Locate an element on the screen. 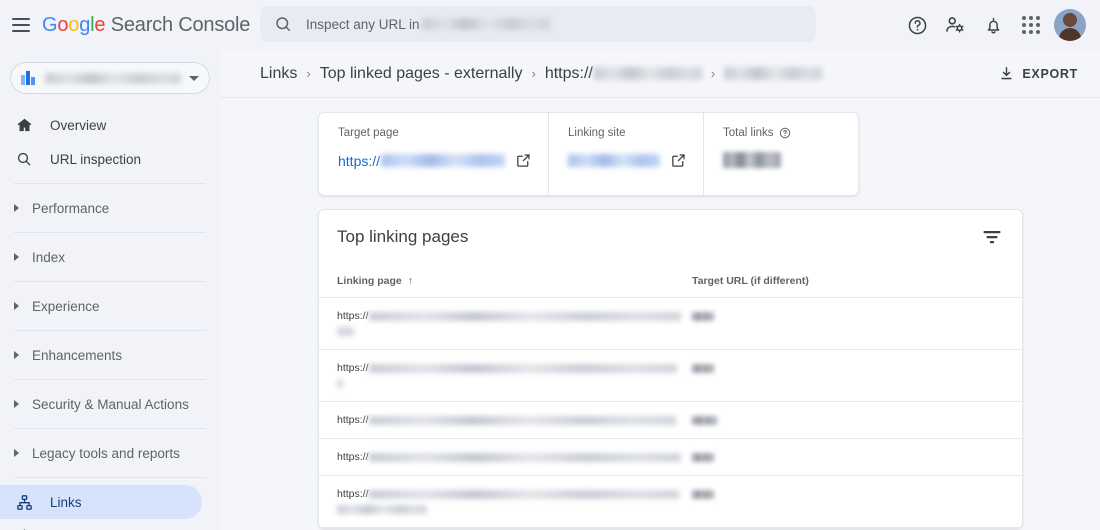  top-bar: Google Search Console Inspect any URL in is located at coordinates (550, 25).